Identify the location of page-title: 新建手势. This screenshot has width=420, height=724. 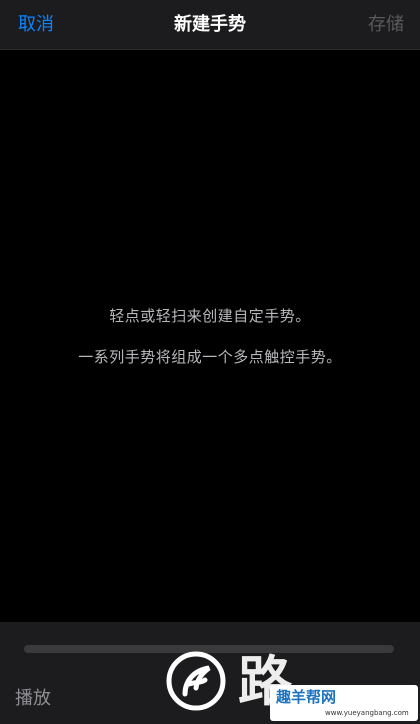
(210, 24).